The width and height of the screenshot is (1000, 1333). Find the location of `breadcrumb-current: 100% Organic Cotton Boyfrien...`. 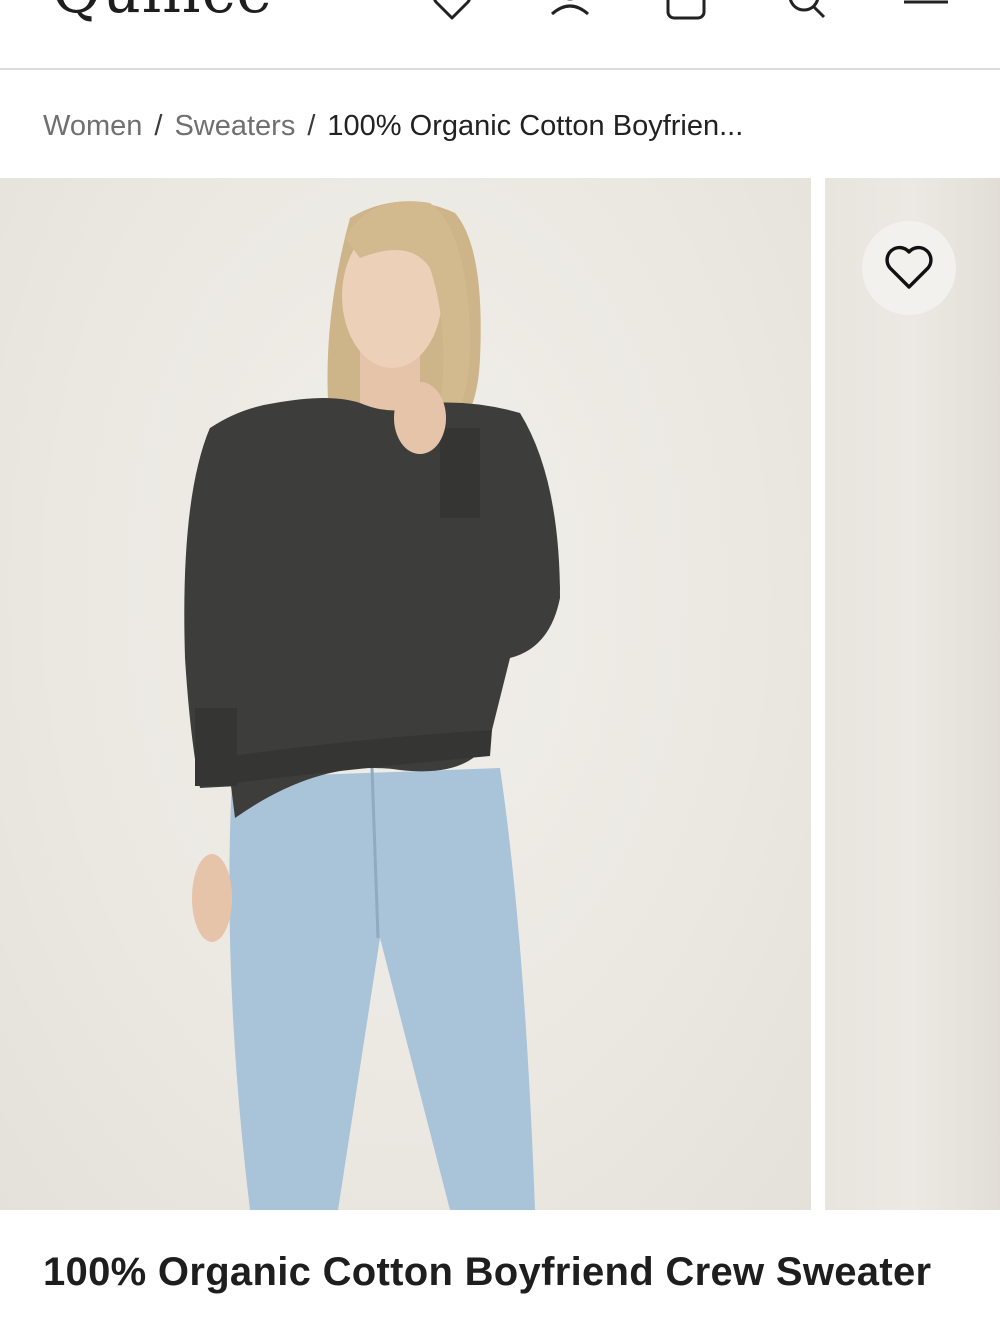

breadcrumb-current: 100% Organic Cotton Boyfrien... is located at coordinates (535, 126).